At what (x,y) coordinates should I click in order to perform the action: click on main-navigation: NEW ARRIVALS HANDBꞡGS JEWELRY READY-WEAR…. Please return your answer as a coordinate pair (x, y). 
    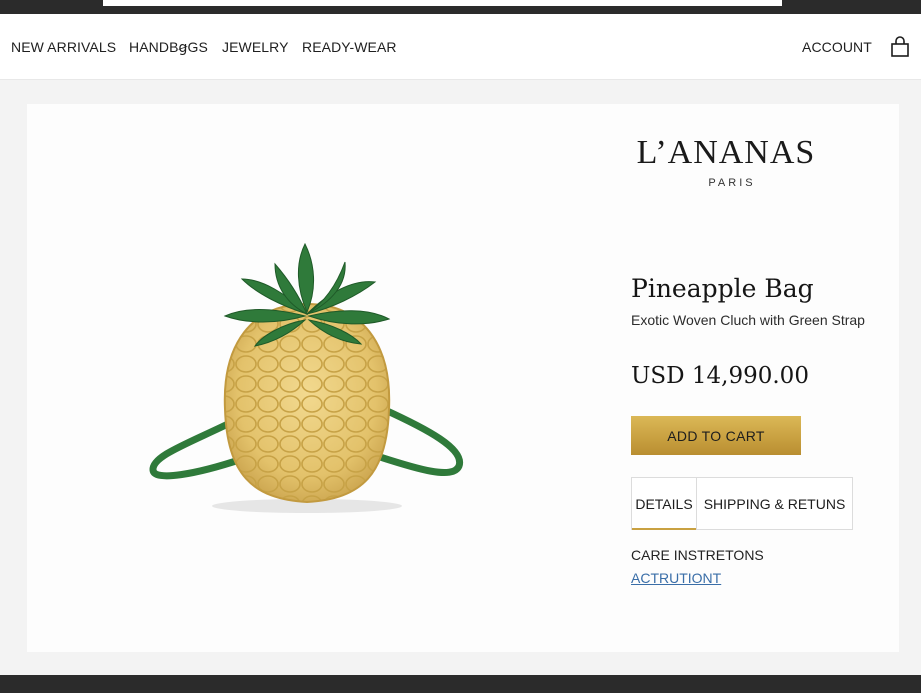
    Looking at the image, I should click on (460, 47).